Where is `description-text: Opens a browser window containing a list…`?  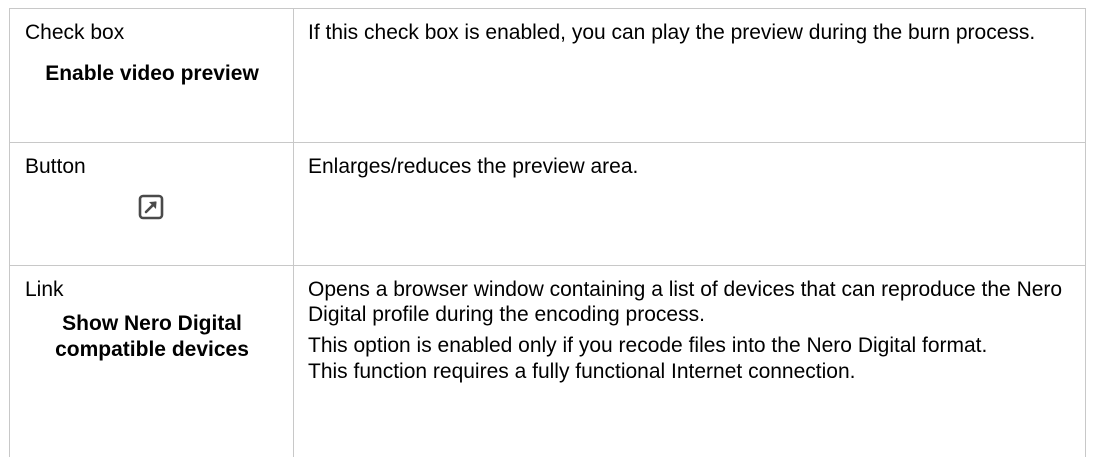 description-text: Opens a browser window containing a list… is located at coordinates (685, 302).